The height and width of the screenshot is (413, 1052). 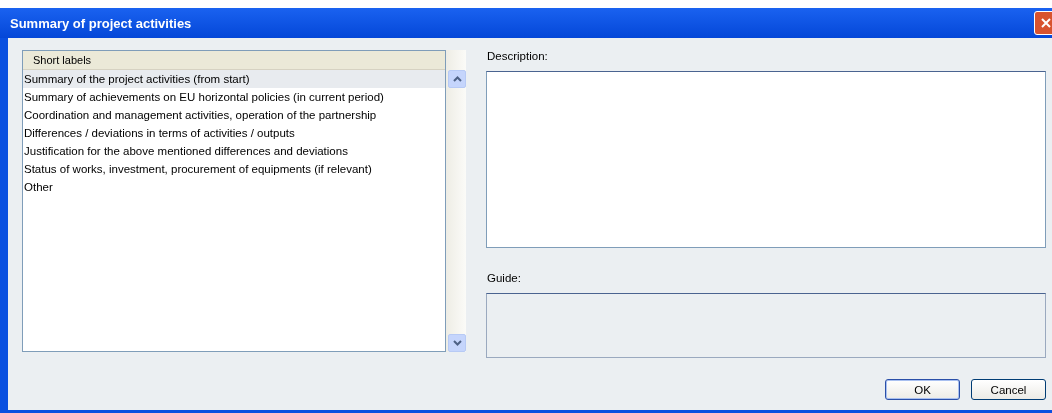 What do you see at coordinates (101, 23) in the screenshot?
I see `window-title: Summary of project activities` at bounding box center [101, 23].